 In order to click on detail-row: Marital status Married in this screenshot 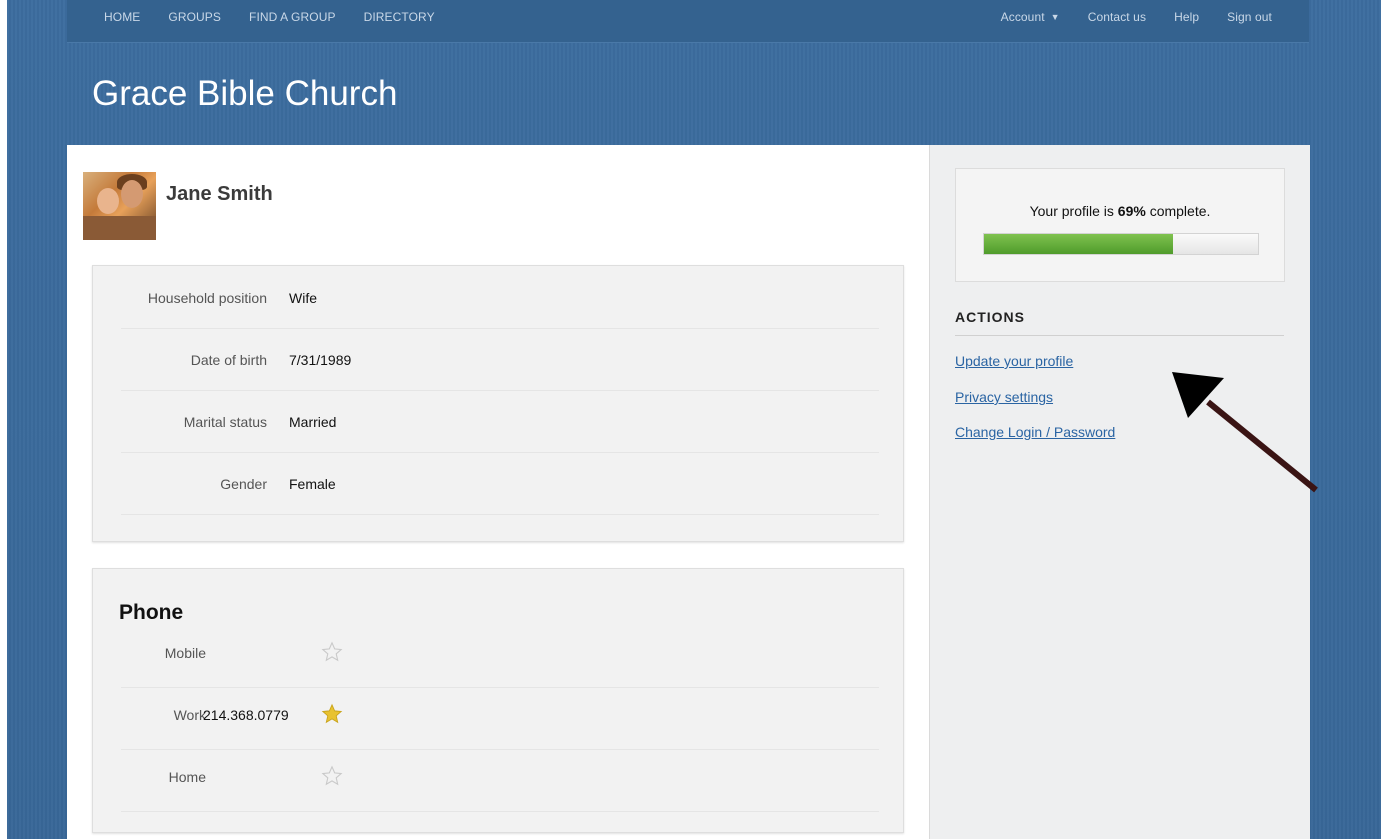, I will do `click(500, 421)`.